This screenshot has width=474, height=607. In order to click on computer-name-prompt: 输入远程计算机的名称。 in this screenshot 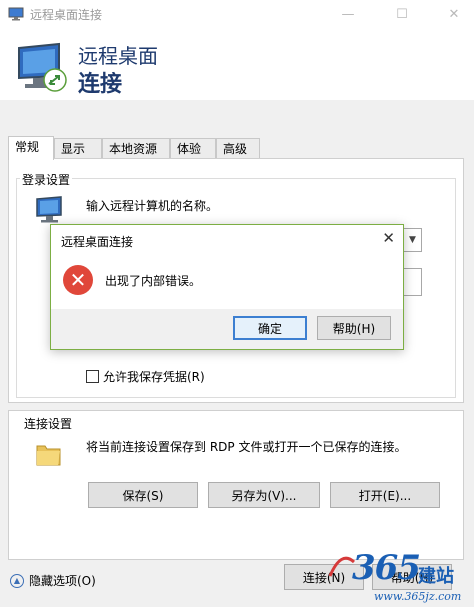, I will do `click(152, 206)`.